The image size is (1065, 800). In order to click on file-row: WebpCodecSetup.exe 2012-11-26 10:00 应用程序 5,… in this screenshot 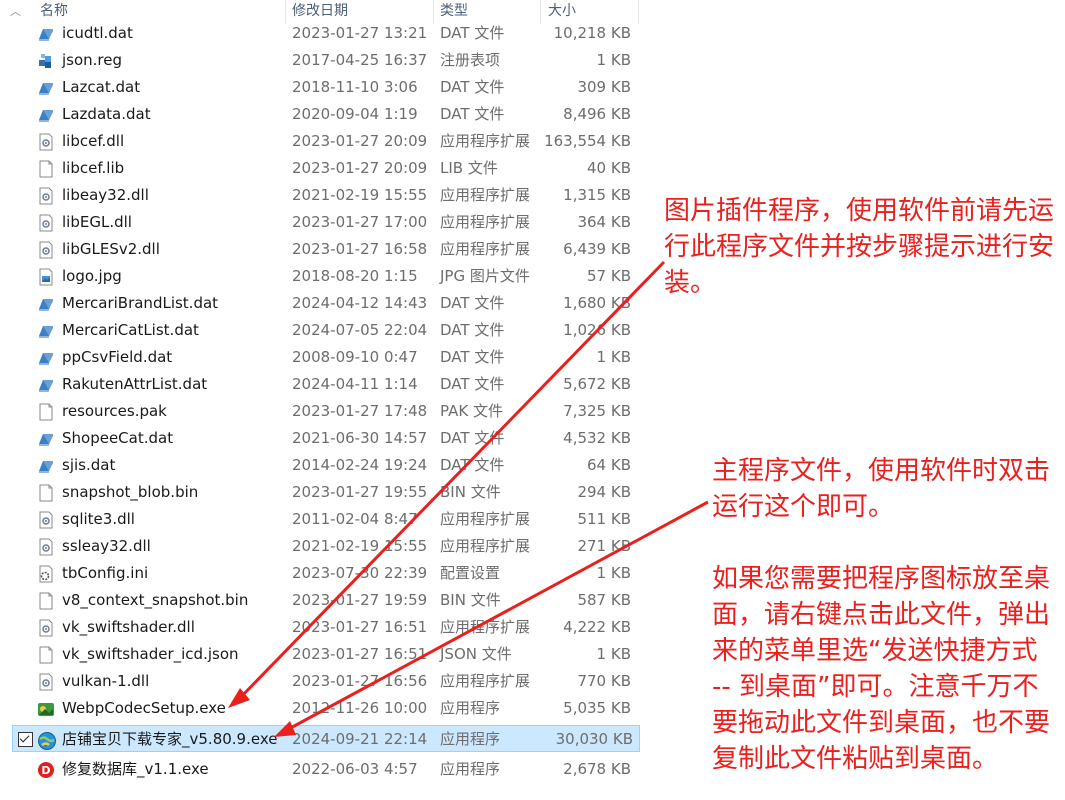, I will do `click(320, 708)`.